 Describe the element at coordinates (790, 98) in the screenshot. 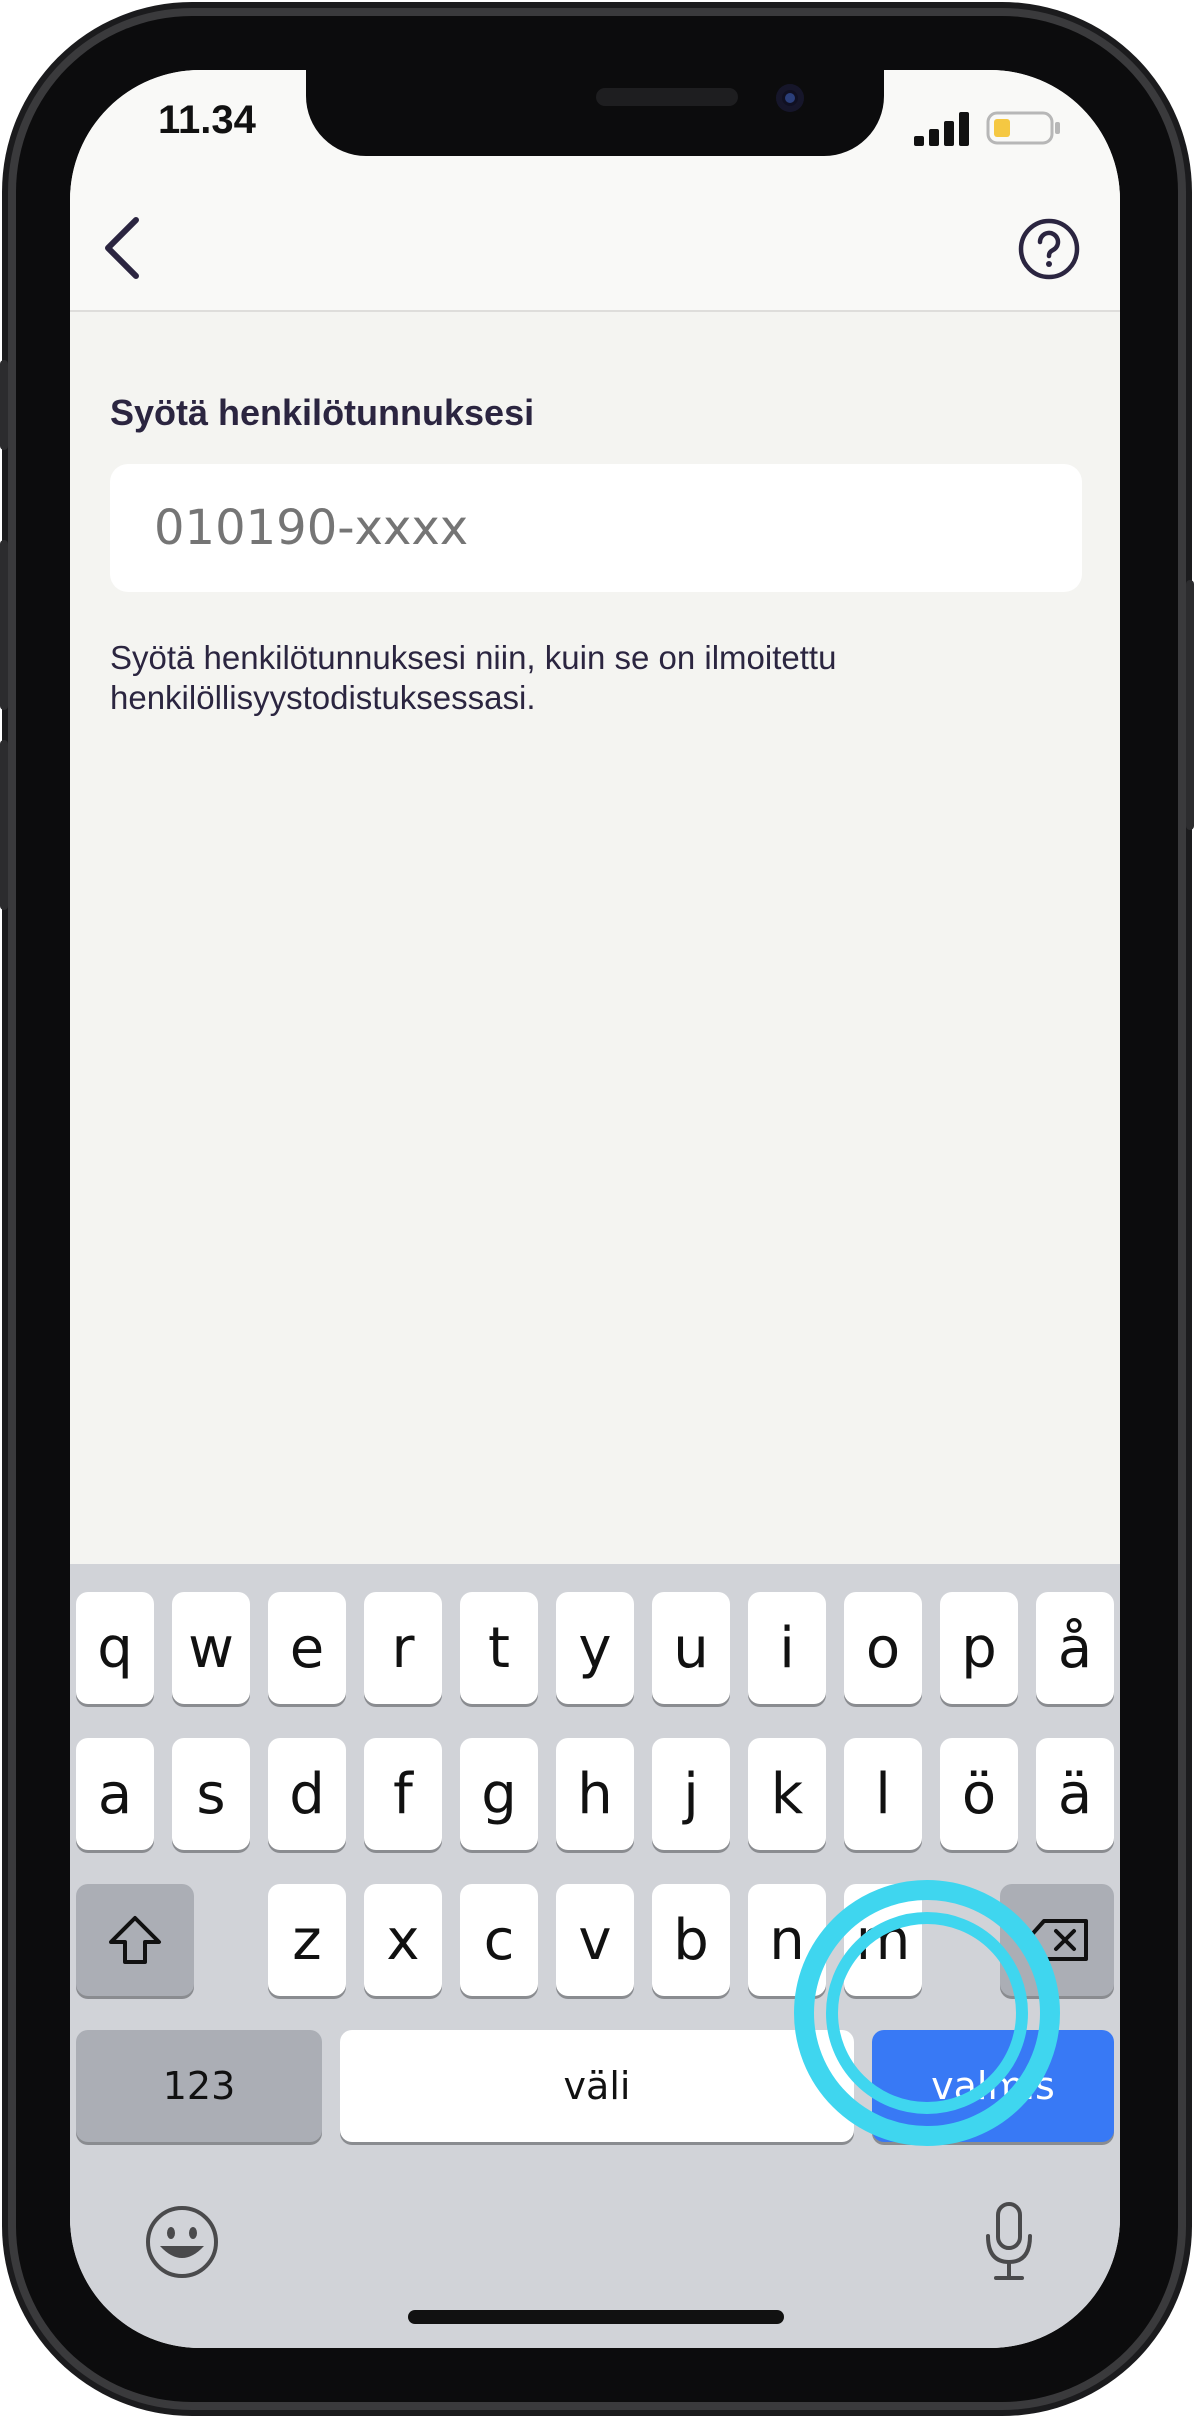

I see `front-camera` at that location.